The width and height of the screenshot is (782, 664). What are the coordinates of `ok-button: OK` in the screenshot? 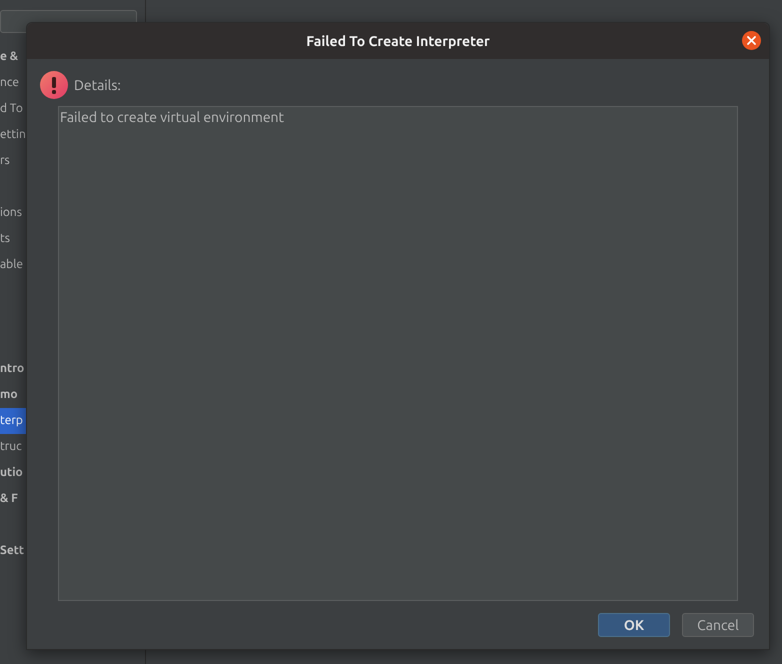 It's located at (634, 625).